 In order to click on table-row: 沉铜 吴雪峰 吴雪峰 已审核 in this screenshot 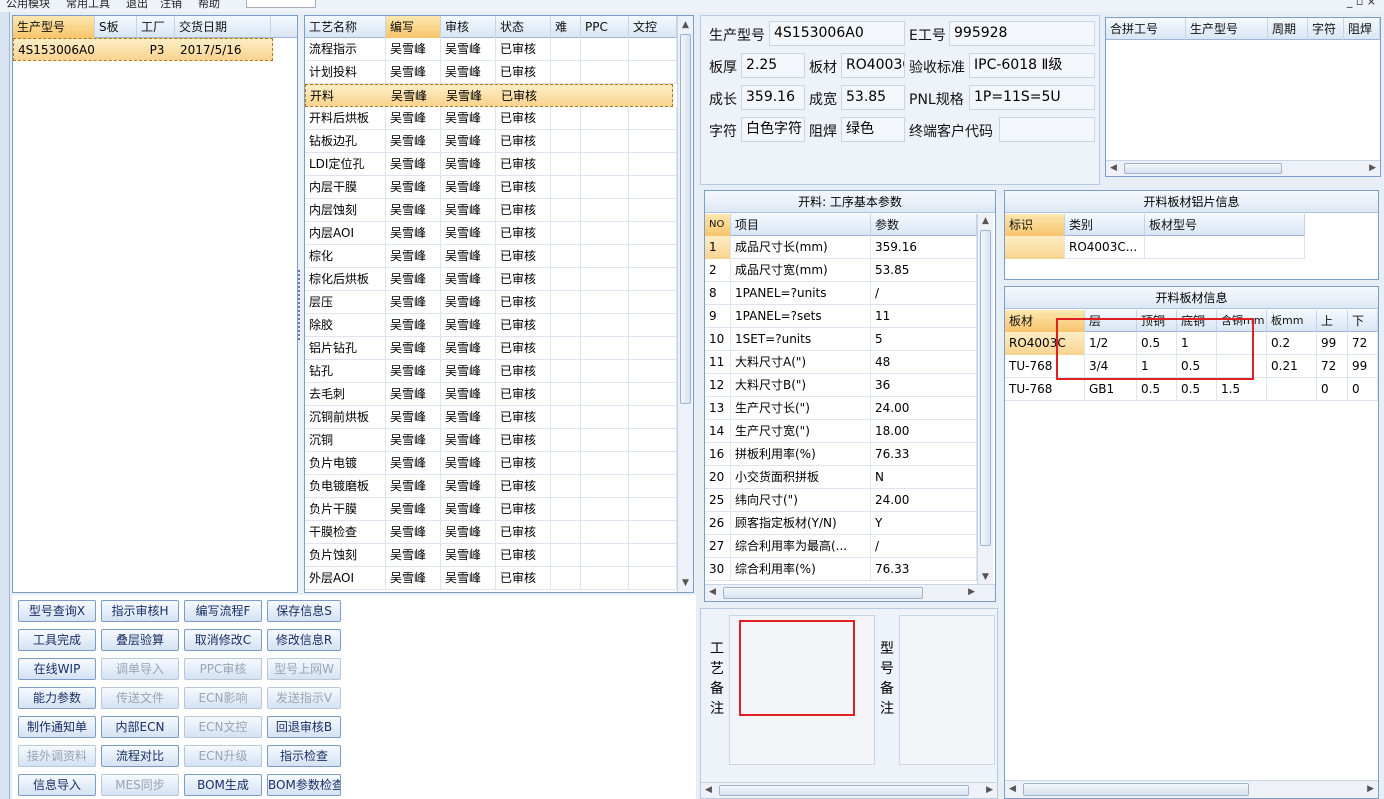, I will do `click(491, 440)`.